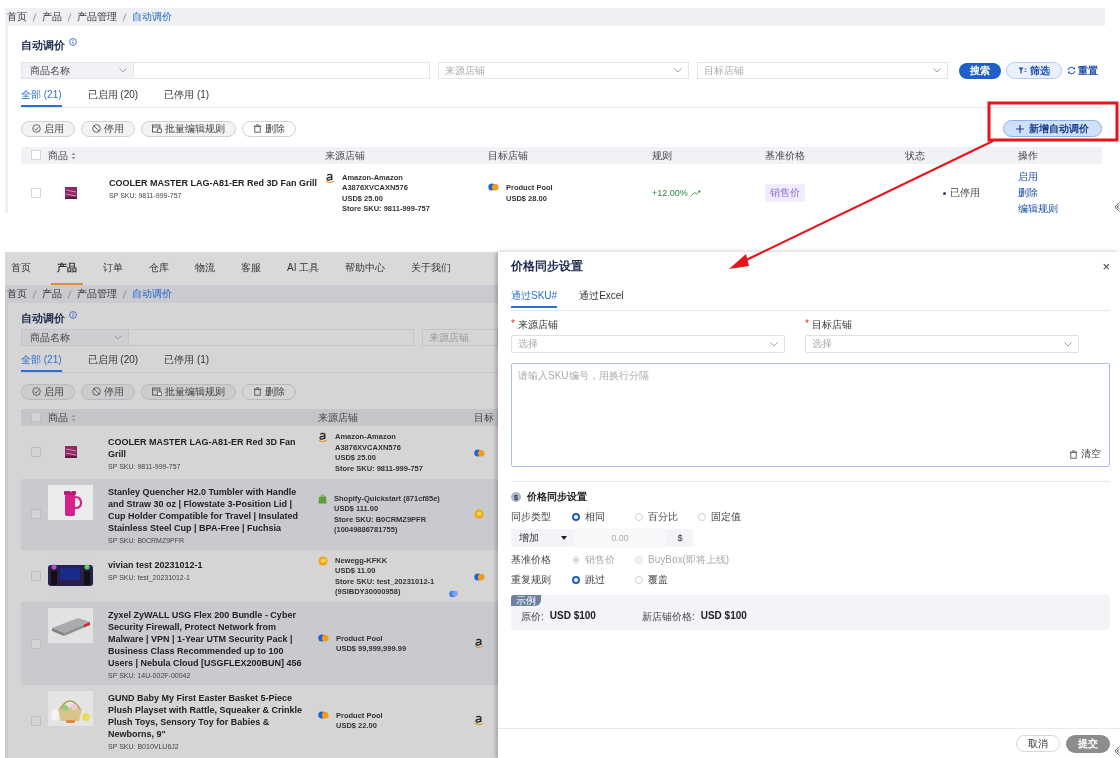 Image resolution: width=1120 pixels, height=758 pixels. Describe the element at coordinates (680, 538) in the screenshot. I see `unit-text: $` at that location.